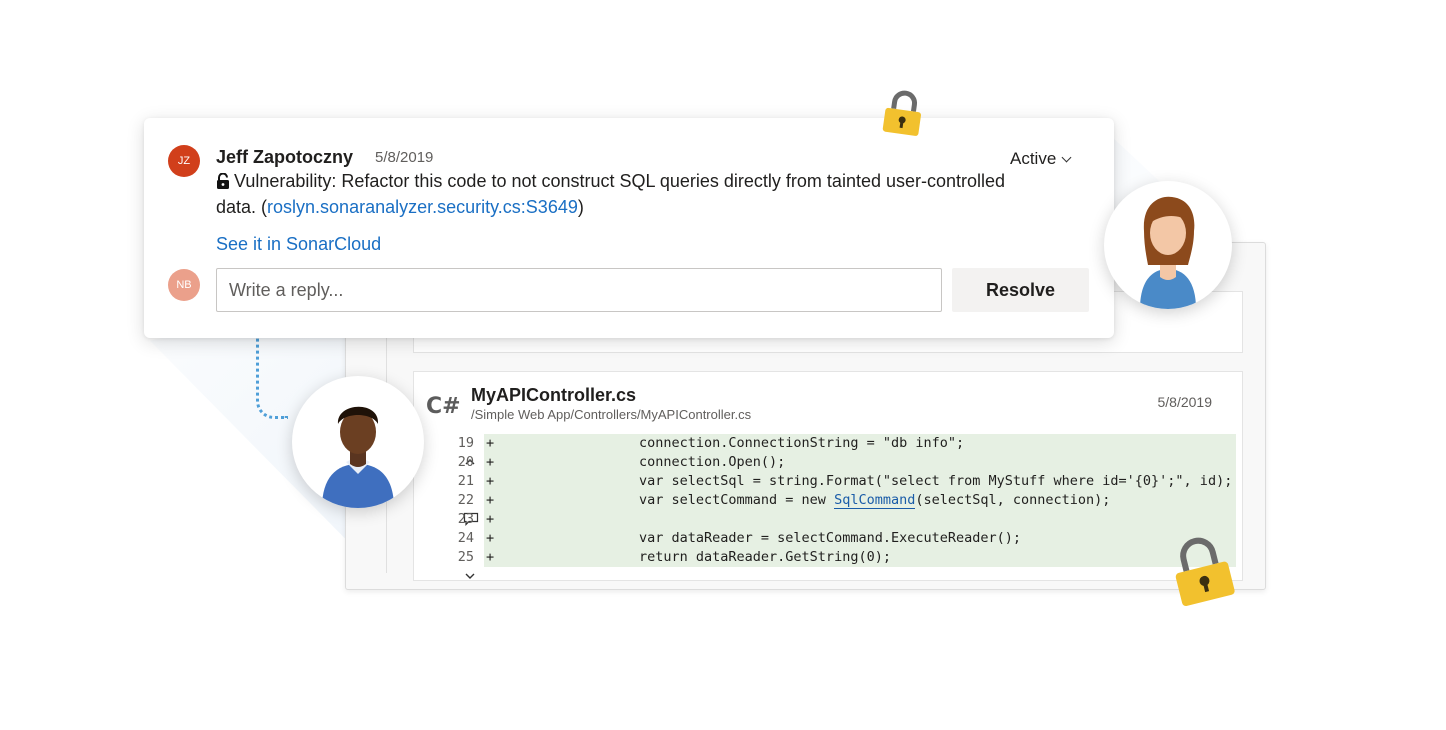 This screenshot has height=730, width=1446. I want to click on rule-link: roslyn.sonaranalyzer.security.cs:S3649, so click(422, 207).